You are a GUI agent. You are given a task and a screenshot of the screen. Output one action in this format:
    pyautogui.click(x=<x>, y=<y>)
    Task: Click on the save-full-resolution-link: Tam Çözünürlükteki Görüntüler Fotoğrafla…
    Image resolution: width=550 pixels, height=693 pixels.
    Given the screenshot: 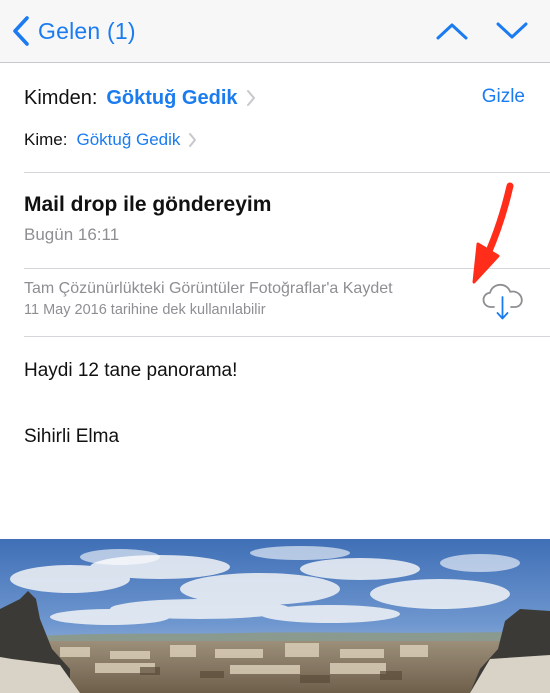 What is the action you would take?
    pyautogui.click(x=208, y=289)
    